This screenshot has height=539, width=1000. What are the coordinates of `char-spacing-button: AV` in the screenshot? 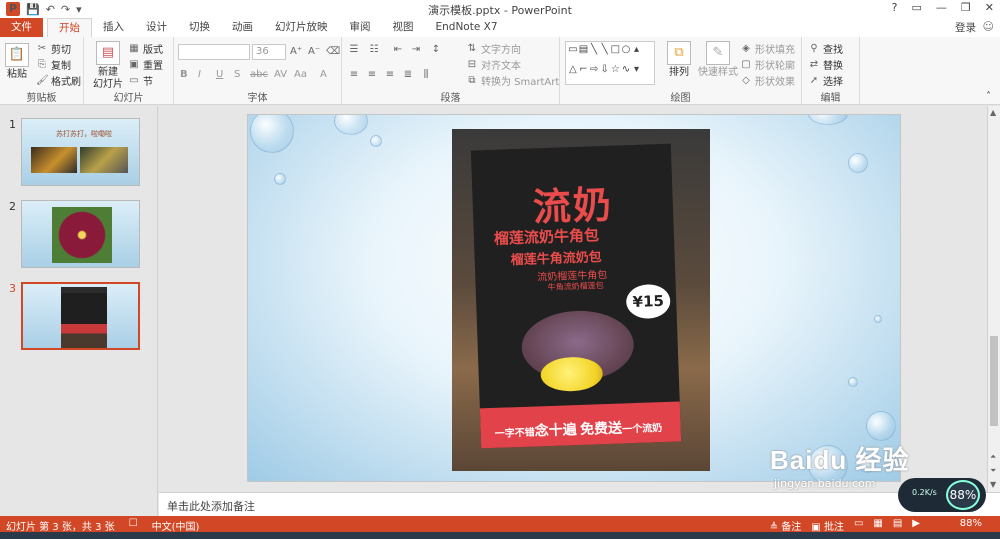 It's located at (280, 74).